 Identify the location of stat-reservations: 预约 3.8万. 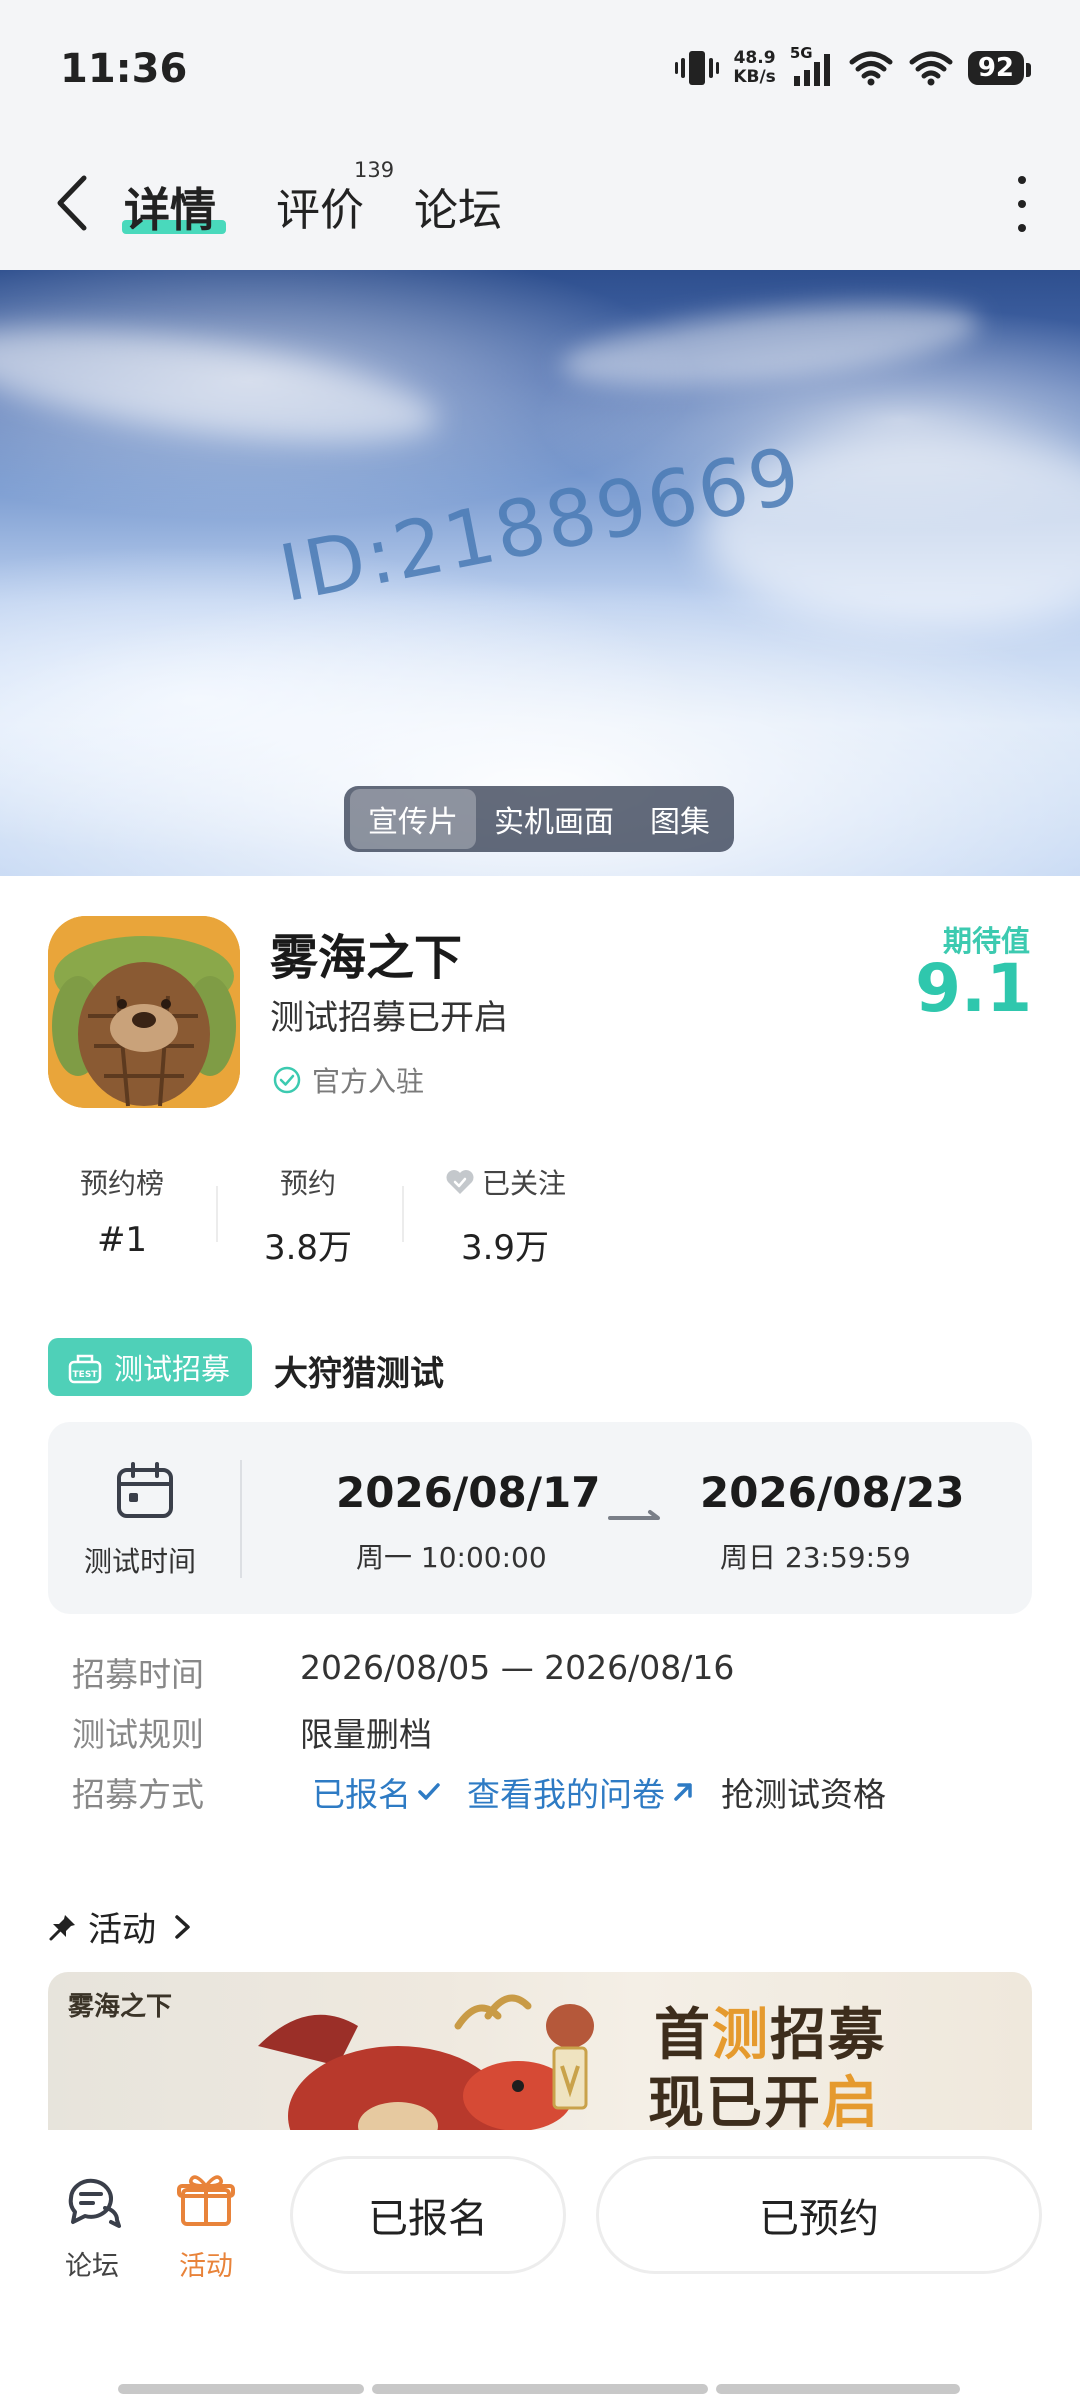
(308, 1217).